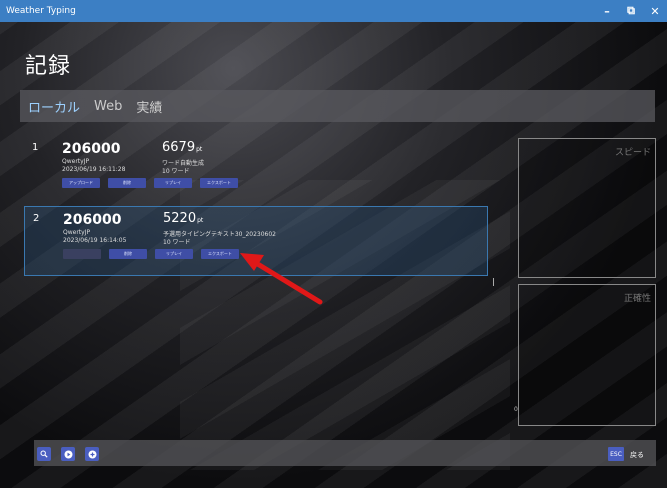 Image resolution: width=667 pixels, height=488 pixels. I want to click on red-arrow-annotation, so click(281, 279).